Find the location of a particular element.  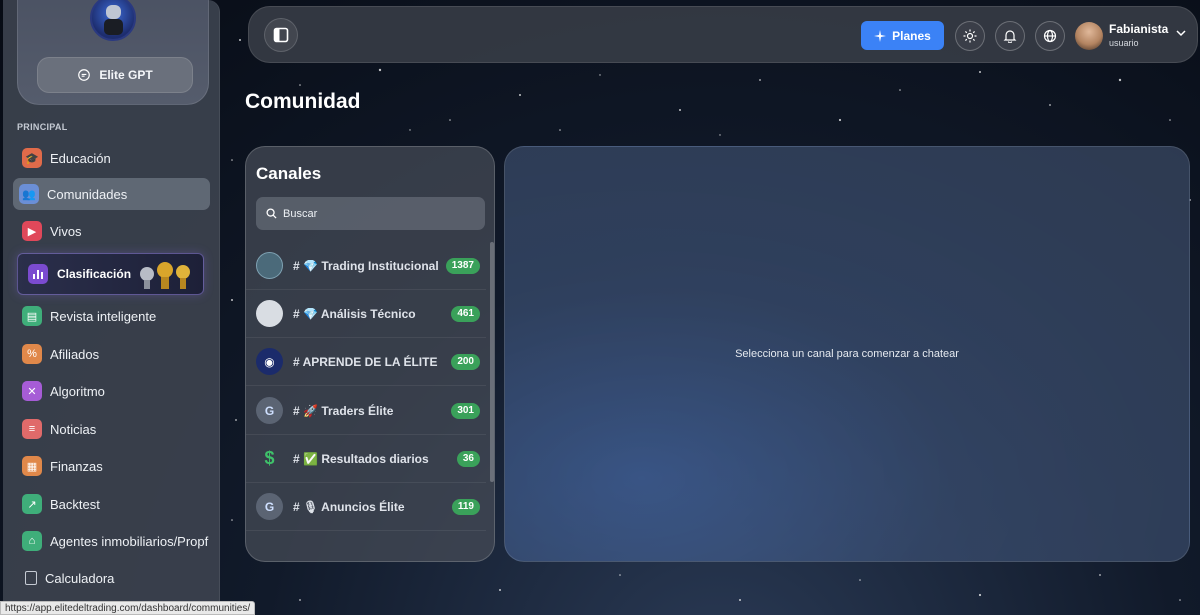

sidebar-item-label: Afiliados is located at coordinates (75, 354).